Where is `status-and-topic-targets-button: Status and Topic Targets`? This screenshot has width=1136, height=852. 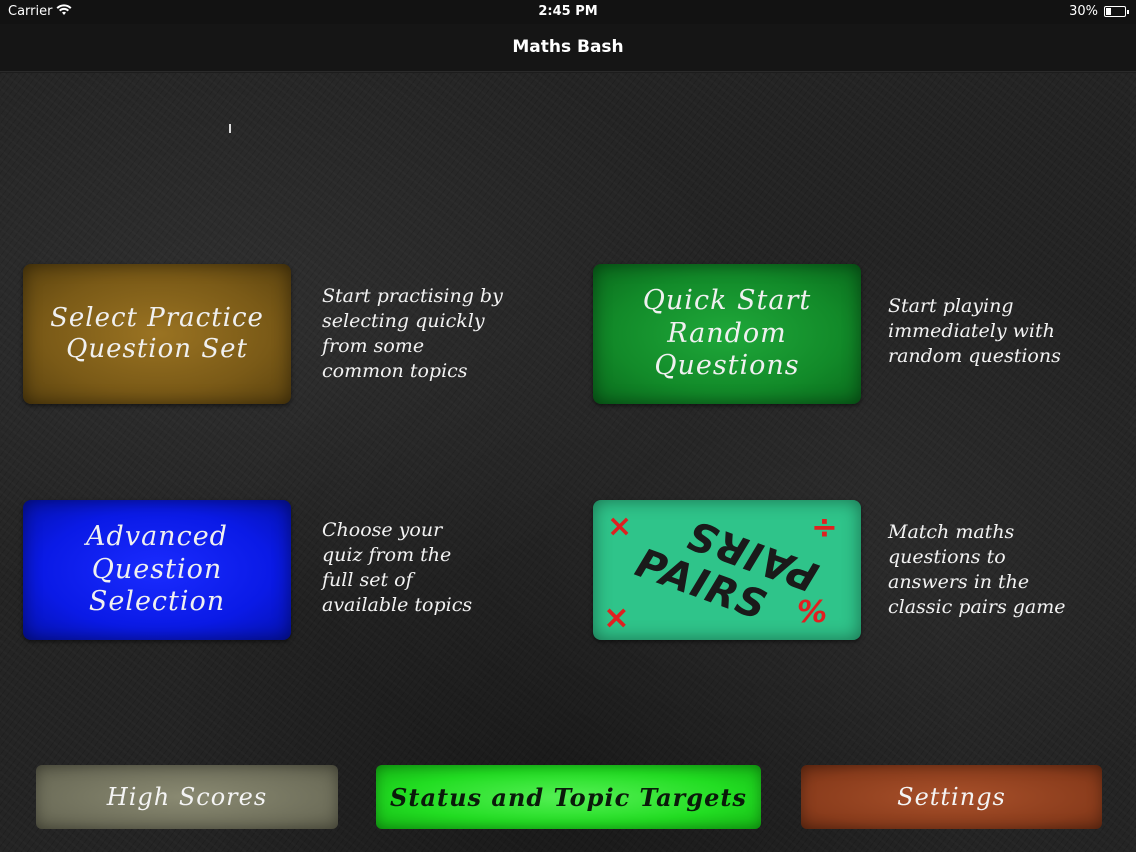
status-and-topic-targets-button: Status and Topic Targets is located at coordinates (568, 797).